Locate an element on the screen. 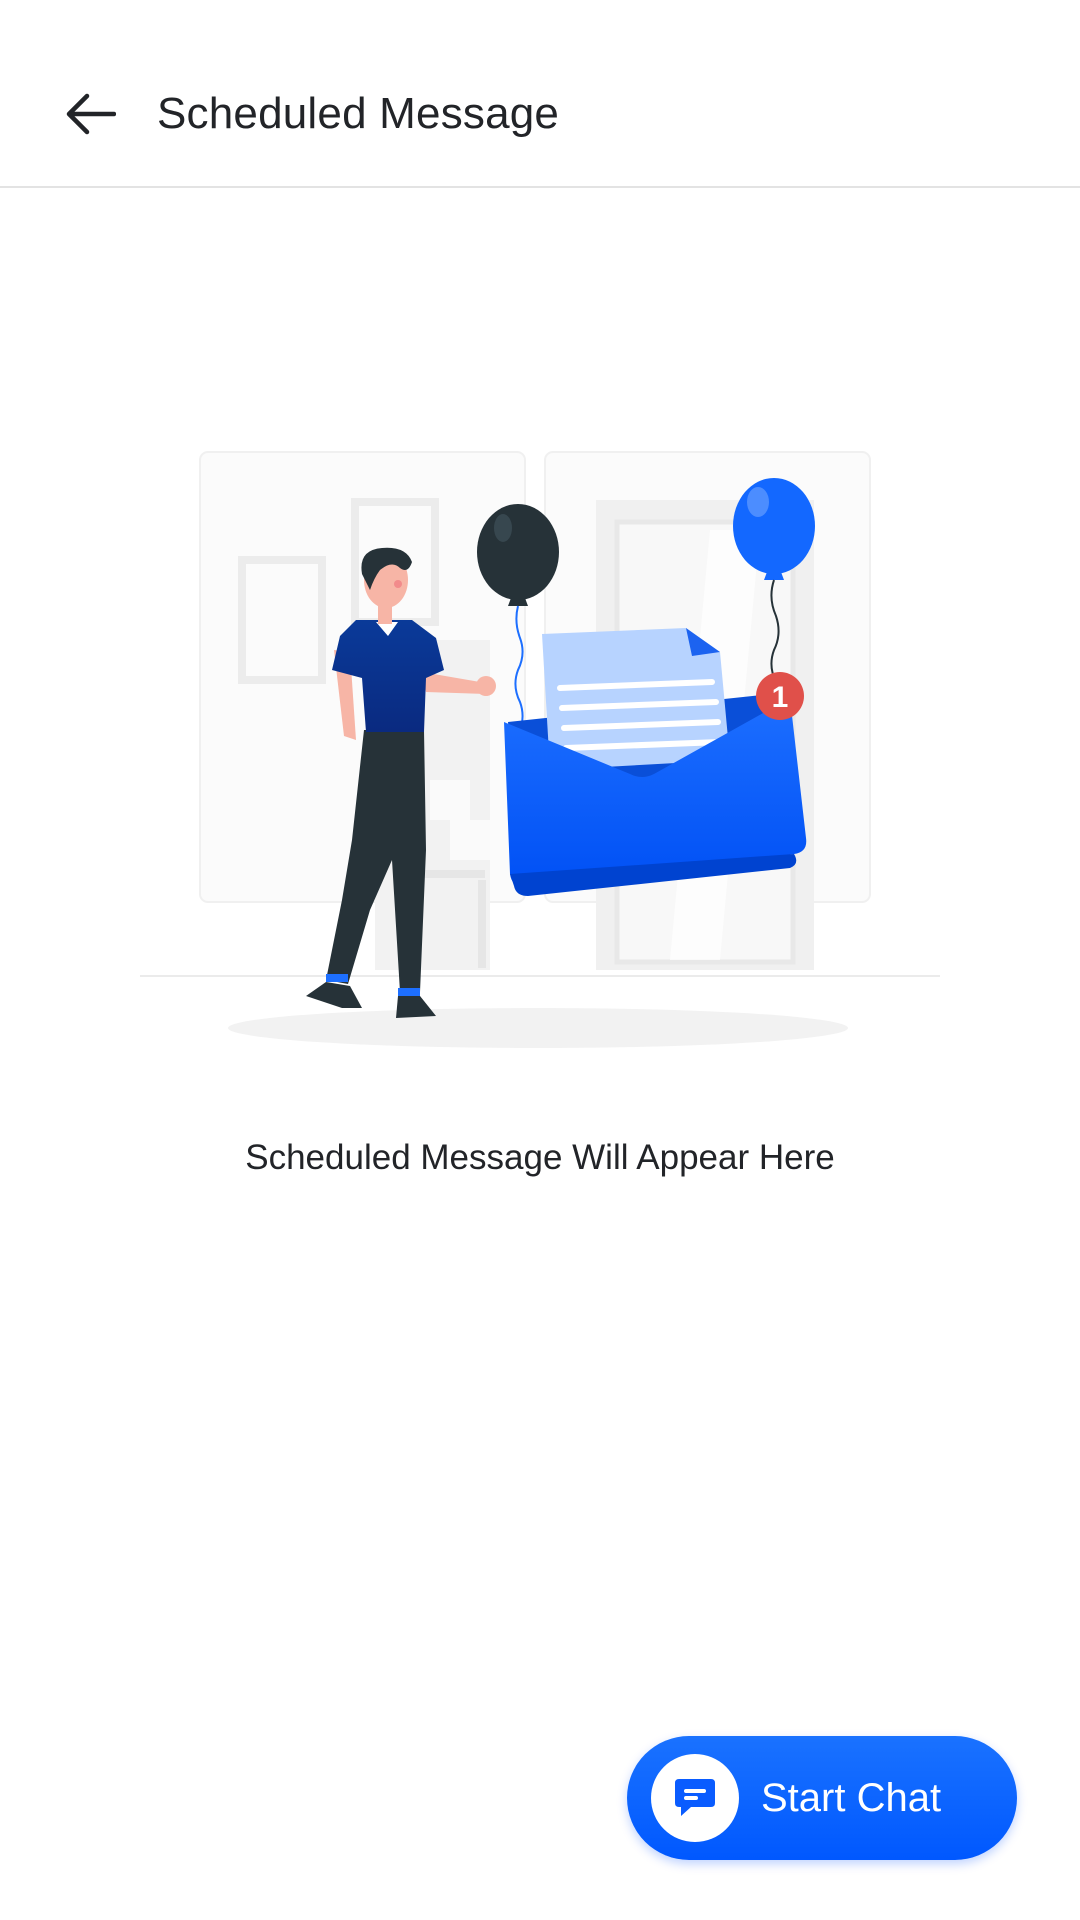 This screenshot has height=1920, width=1080. arrow-left-icon is located at coordinates (91, 114).